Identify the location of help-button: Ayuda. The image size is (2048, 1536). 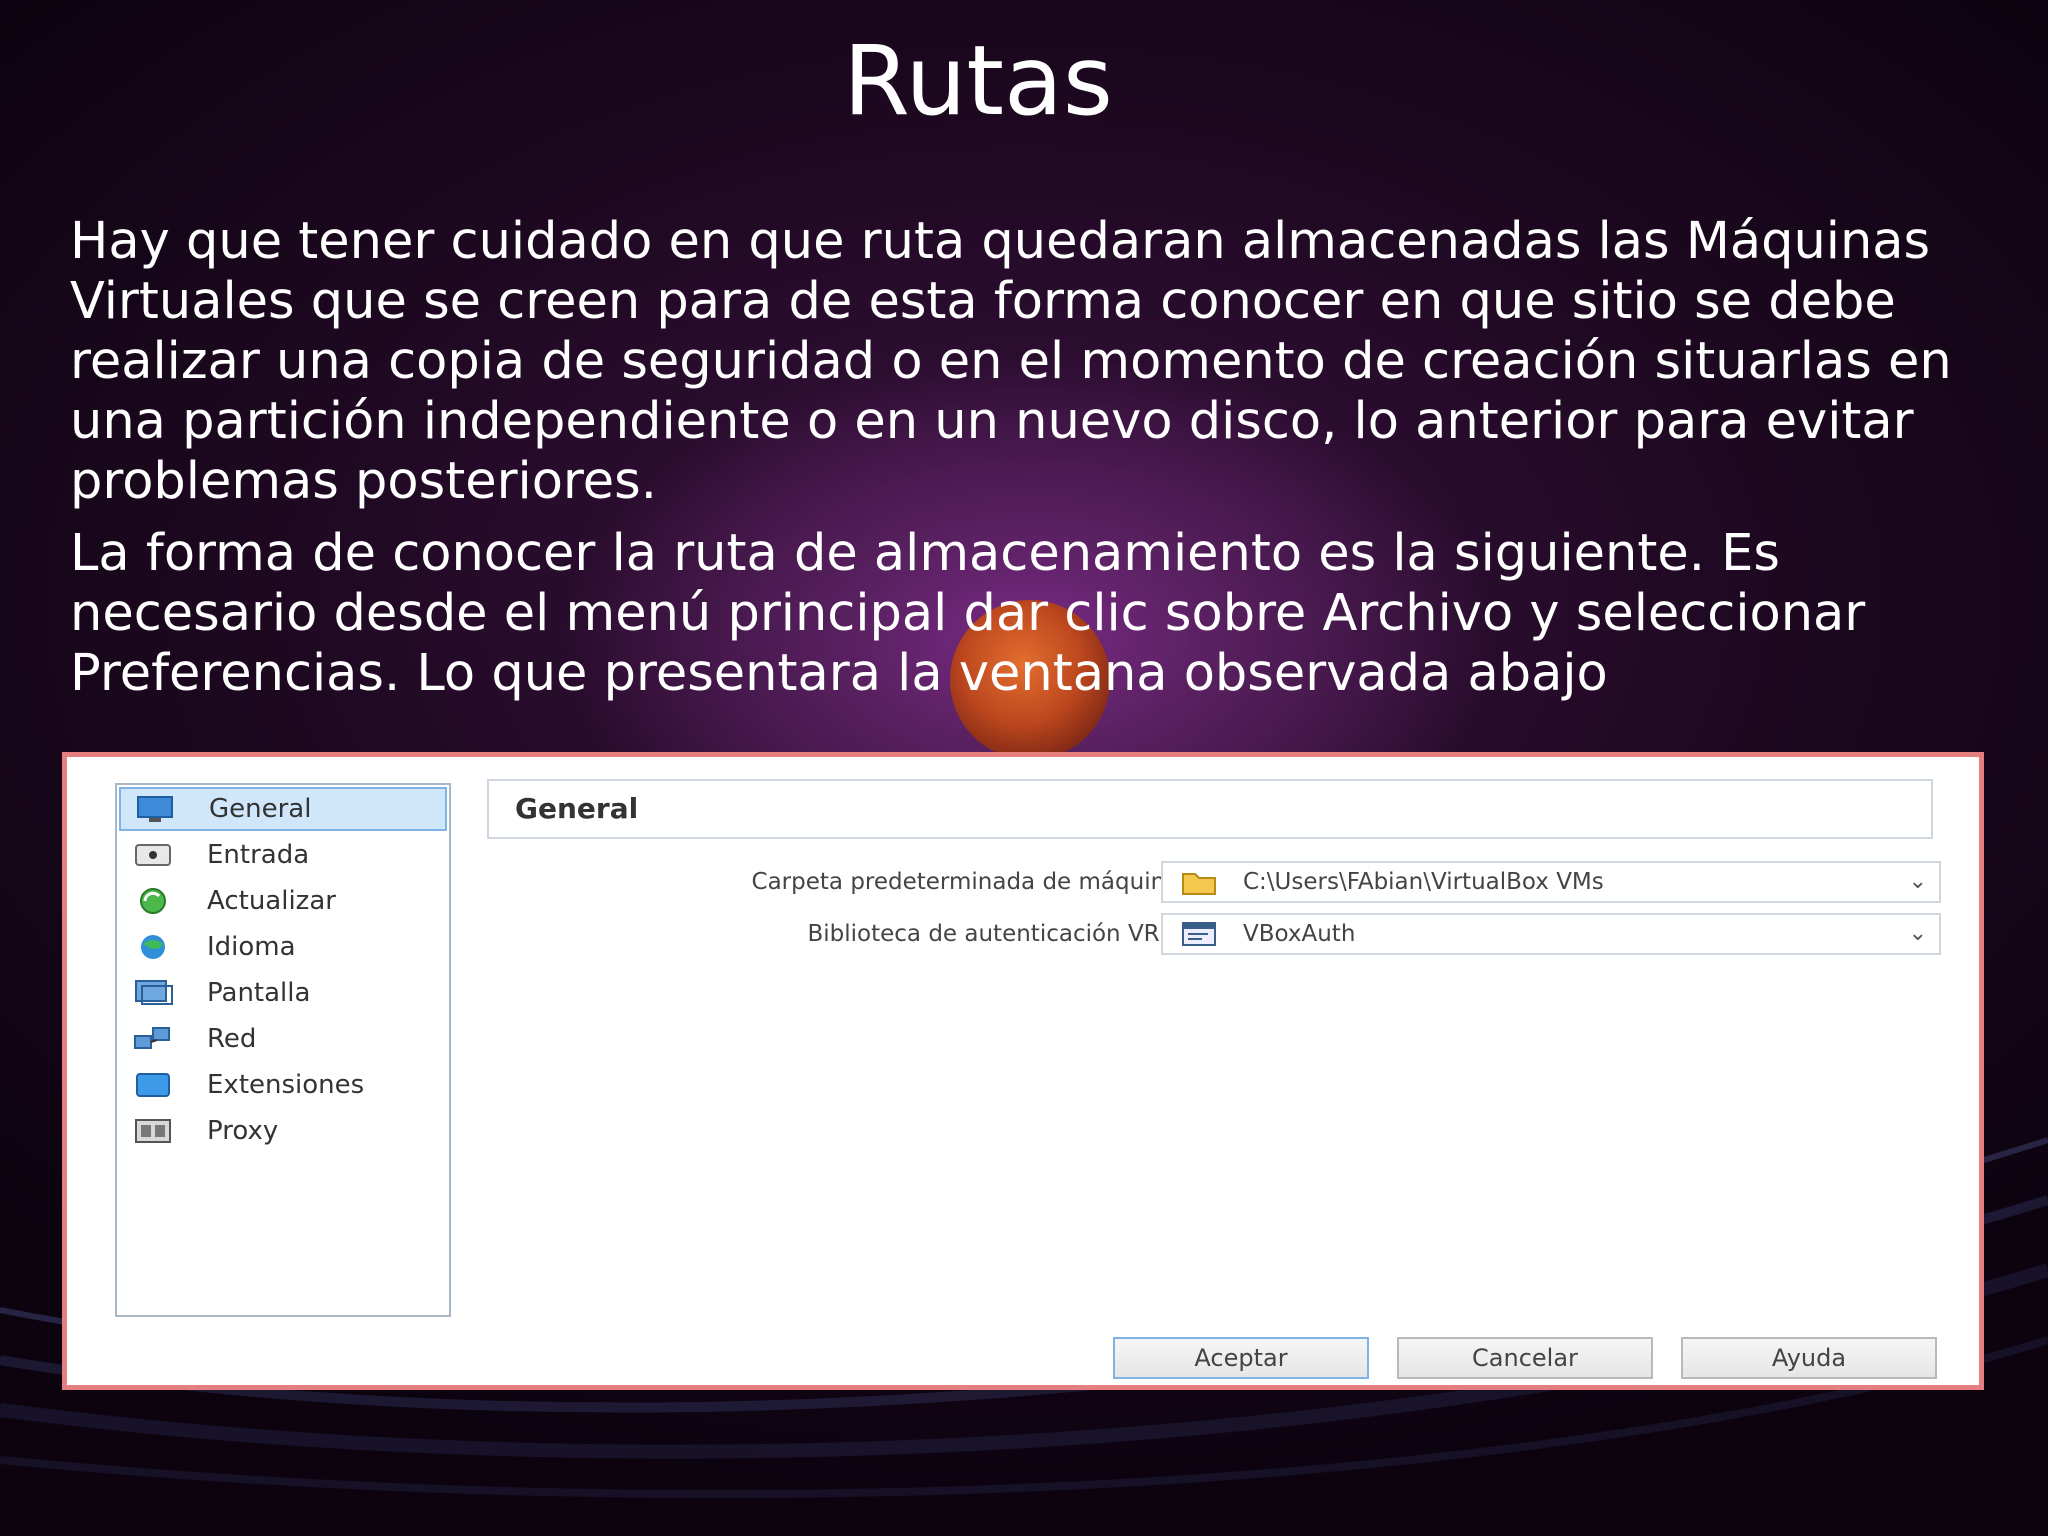
(1809, 1358).